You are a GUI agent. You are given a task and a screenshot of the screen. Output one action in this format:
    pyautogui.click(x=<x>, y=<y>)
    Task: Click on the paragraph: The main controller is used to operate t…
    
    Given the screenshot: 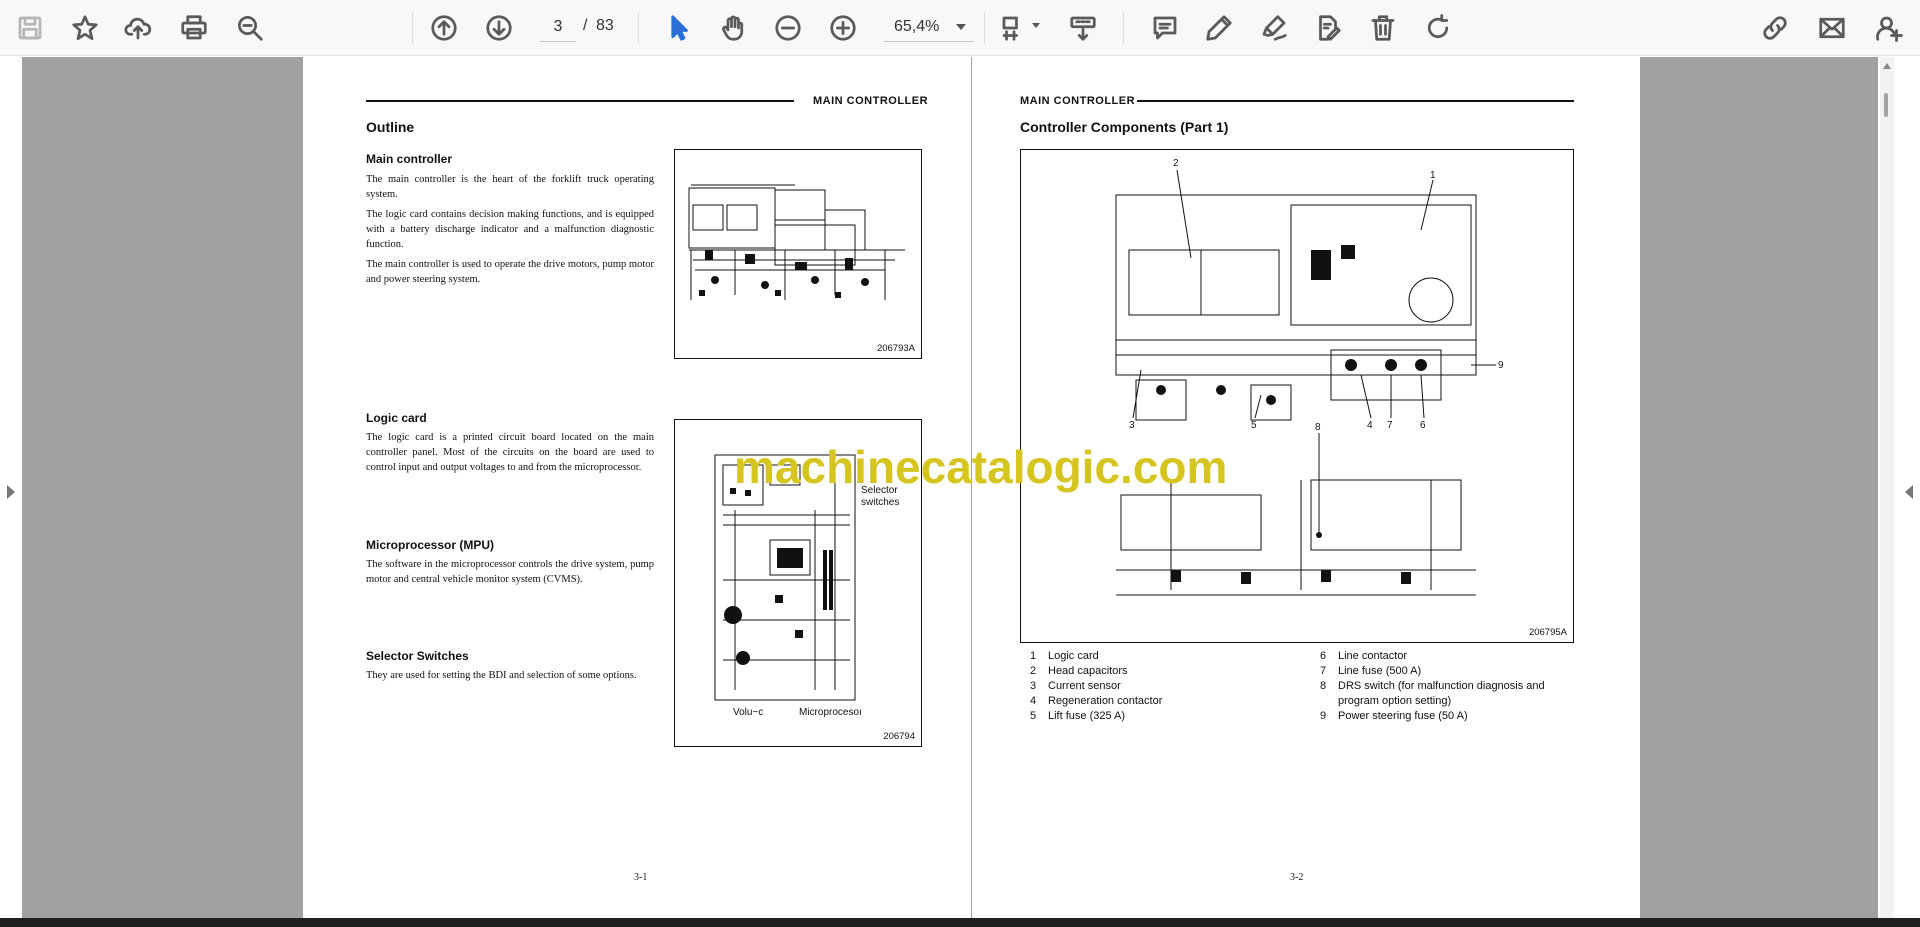 What is the action you would take?
    pyautogui.click(x=510, y=272)
    